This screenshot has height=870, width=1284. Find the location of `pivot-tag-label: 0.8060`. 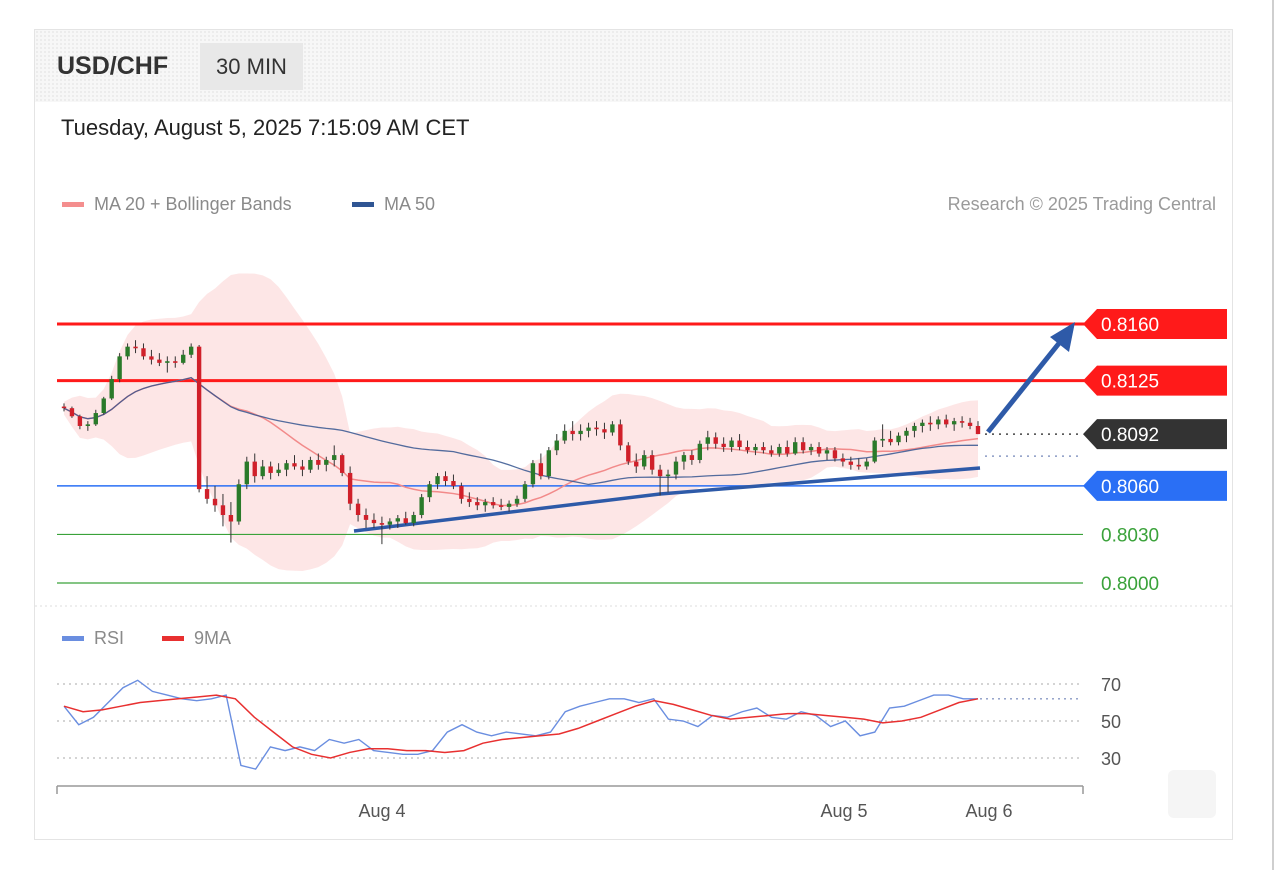

pivot-tag-label: 0.8060 is located at coordinates (1130, 487).